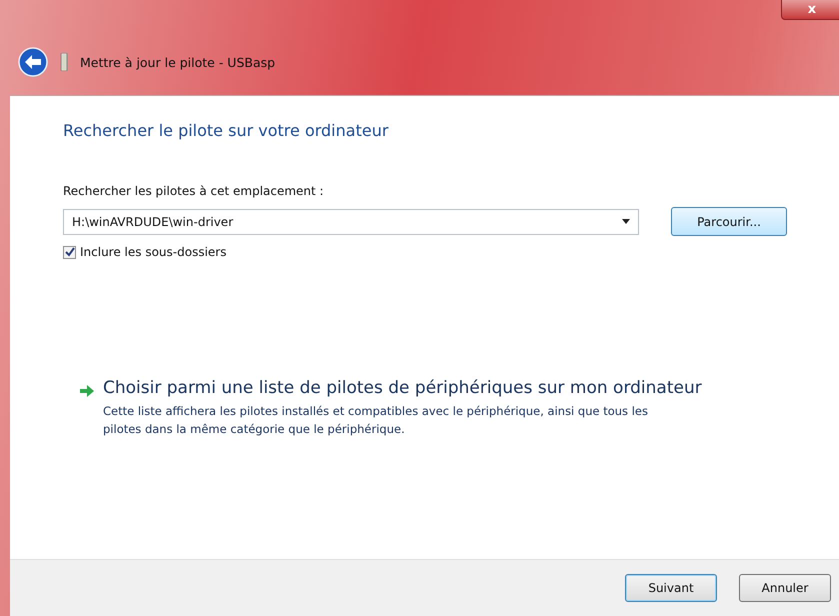 The height and width of the screenshot is (616, 839). I want to click on back-icon, so click(33, 62).